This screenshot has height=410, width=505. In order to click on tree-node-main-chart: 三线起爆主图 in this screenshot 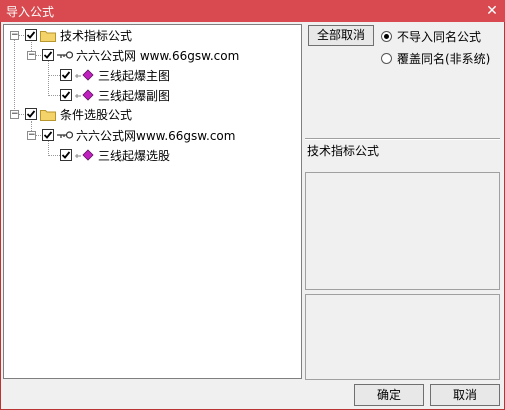, I will do `click(115, 75)`.